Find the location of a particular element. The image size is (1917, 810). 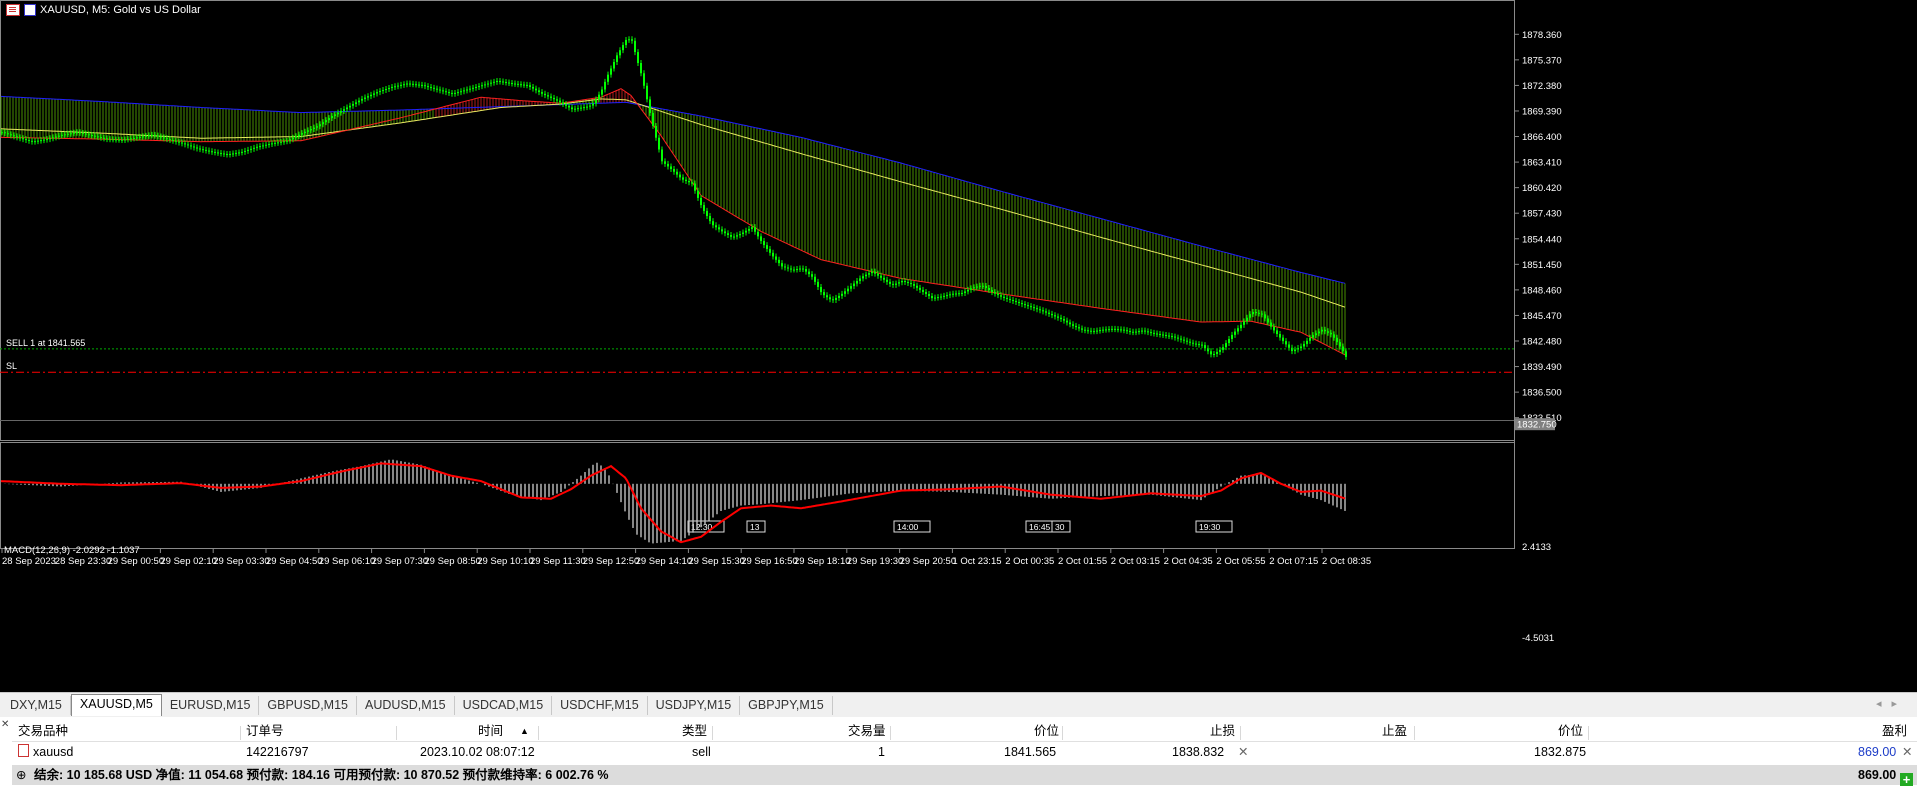

col-cur-price: 价位 is located at coordinates (1570, 731).